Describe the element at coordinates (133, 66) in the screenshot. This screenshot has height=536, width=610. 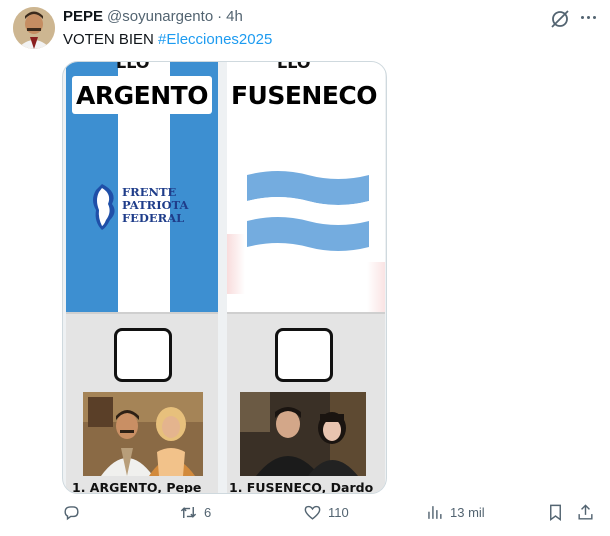
I see `ballot-left-cut-text: LLO` at that location.